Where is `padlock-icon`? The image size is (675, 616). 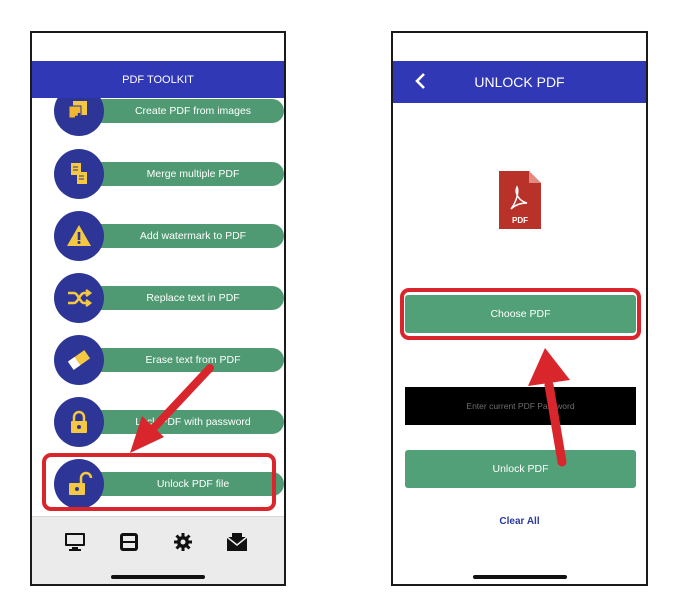
padlock-icon is located at coordinates (79, 422).